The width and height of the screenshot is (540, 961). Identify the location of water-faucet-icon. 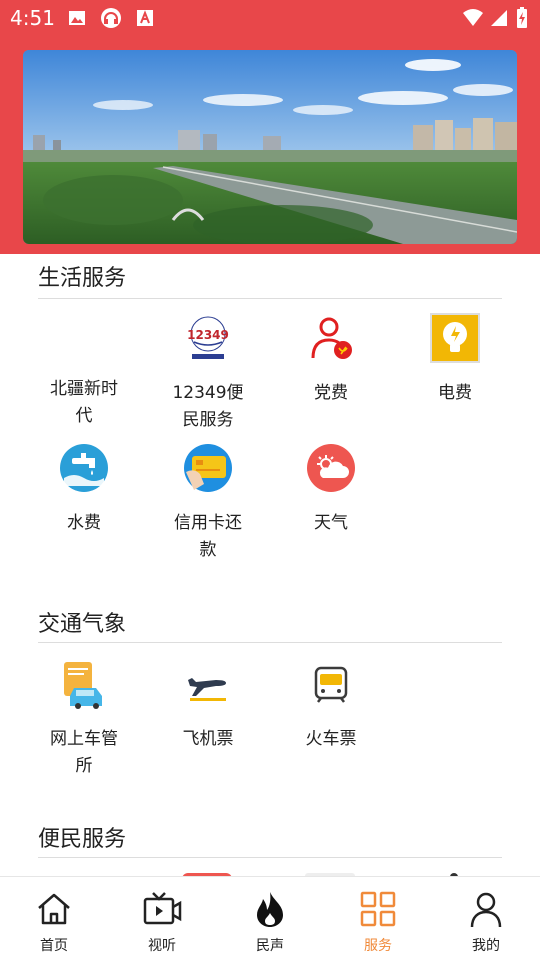
(84, 468).